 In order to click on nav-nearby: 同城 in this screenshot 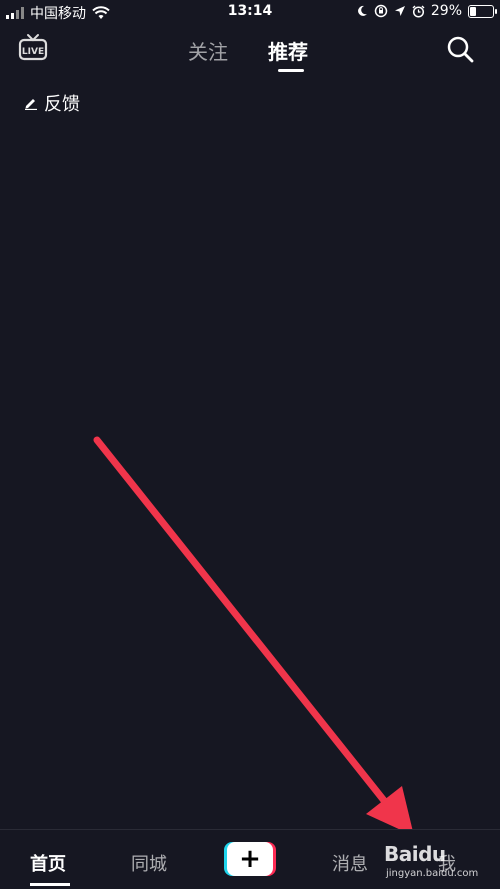, I will do `click(149, 863)`.